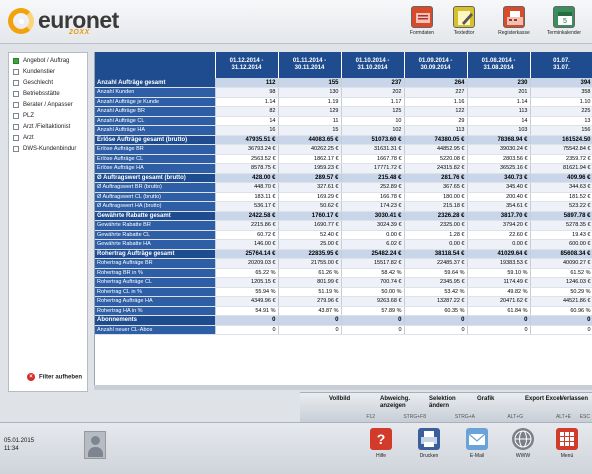  Describe the element at coordinates (477, 450) in the screenshot. I see `email-button: E-Mail` at that location.